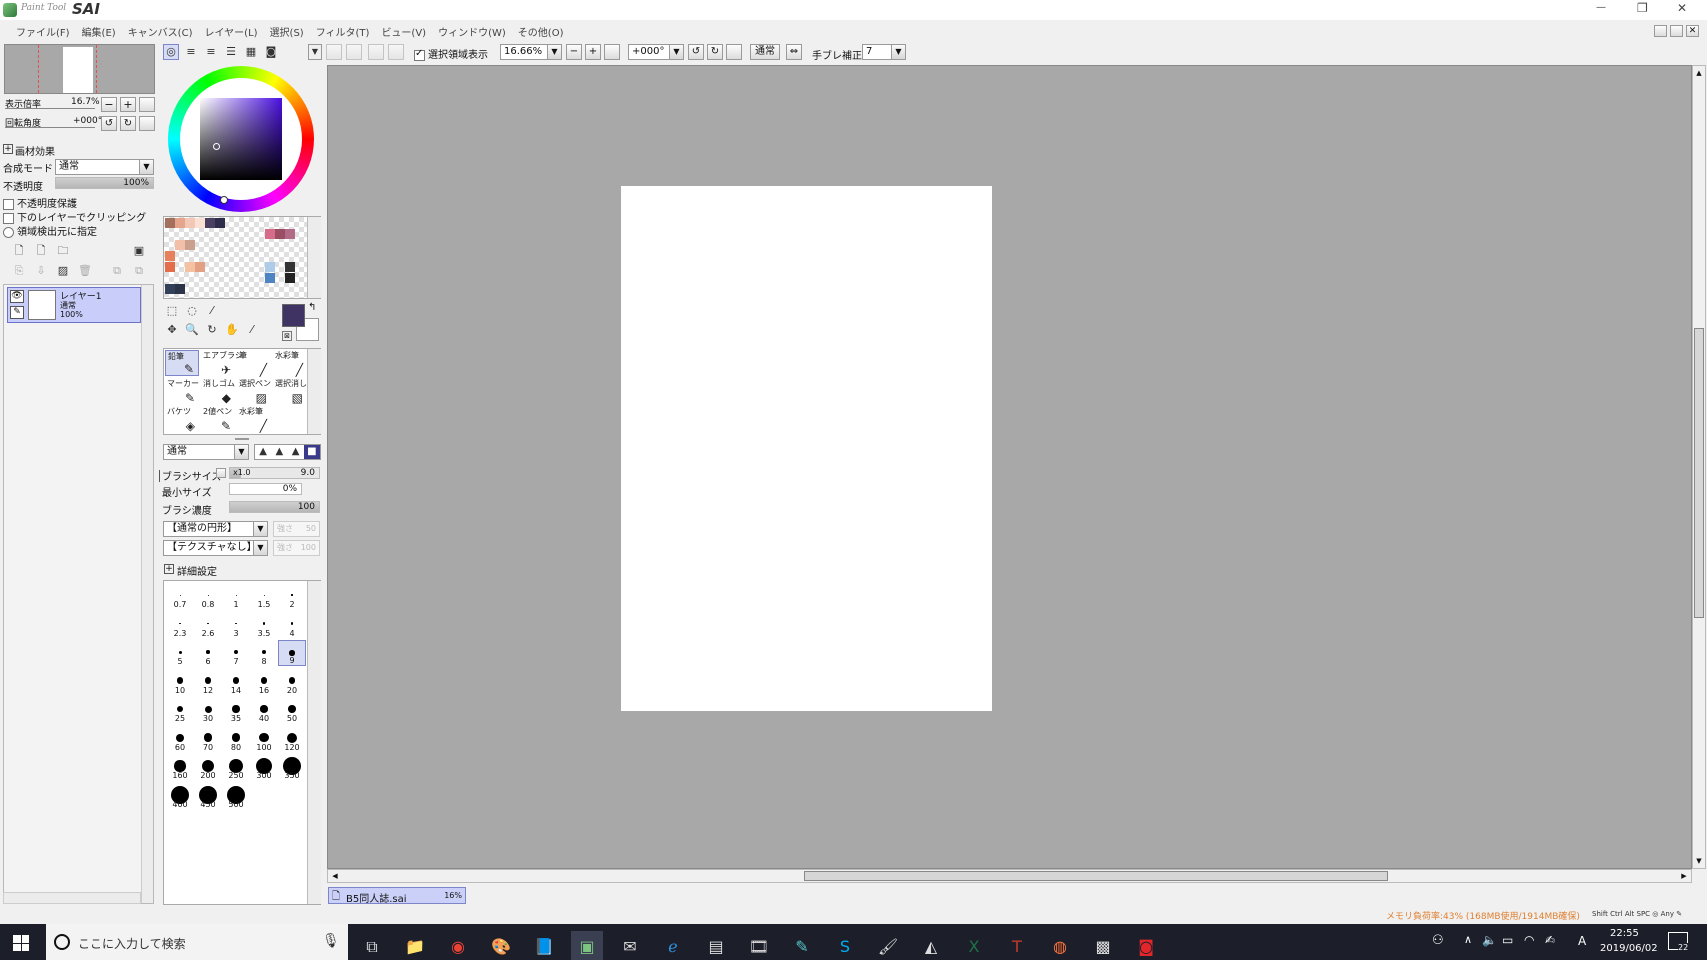  I want to click on size-grid-scrollbar, so click(314, 742).